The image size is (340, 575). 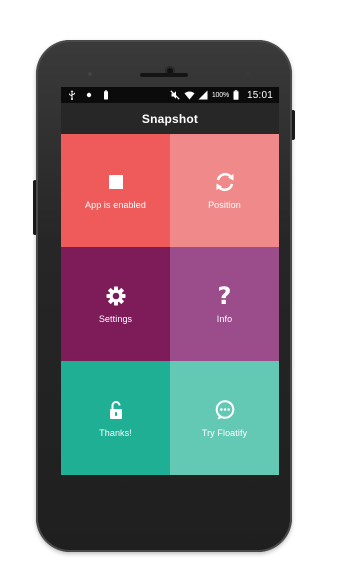 What do you see at coordinates (115, 432) in the screenshot?
I see `tile-label: Thanks!` at bounding box center [115, 432].